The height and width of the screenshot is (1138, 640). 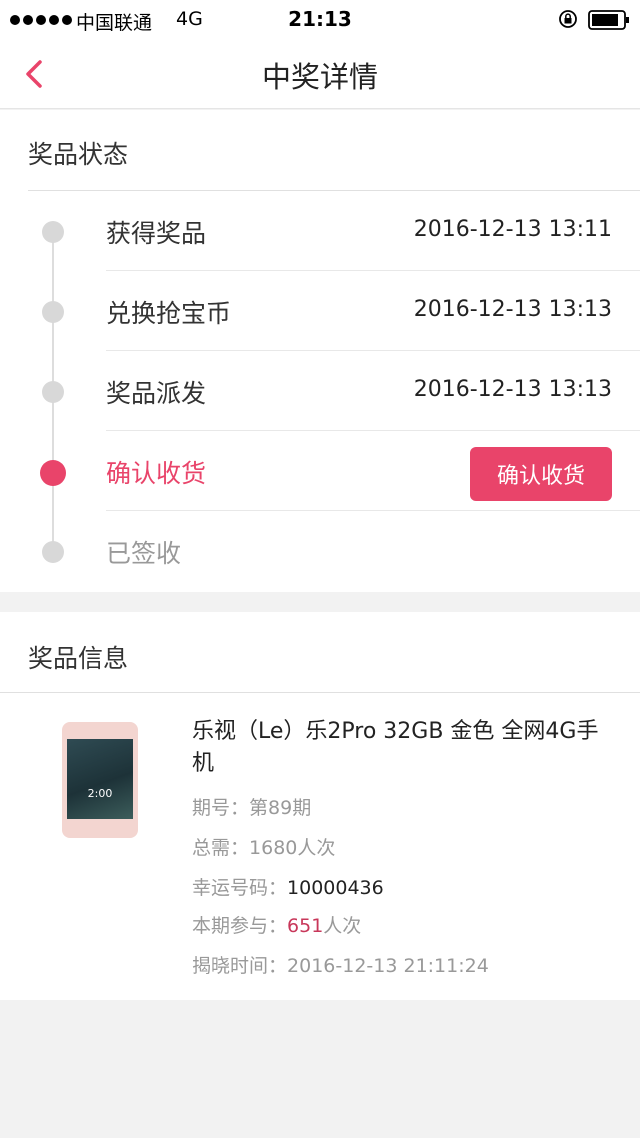 I want to click on step-label: 兑换抢宝币, so click(x=169, y=313).